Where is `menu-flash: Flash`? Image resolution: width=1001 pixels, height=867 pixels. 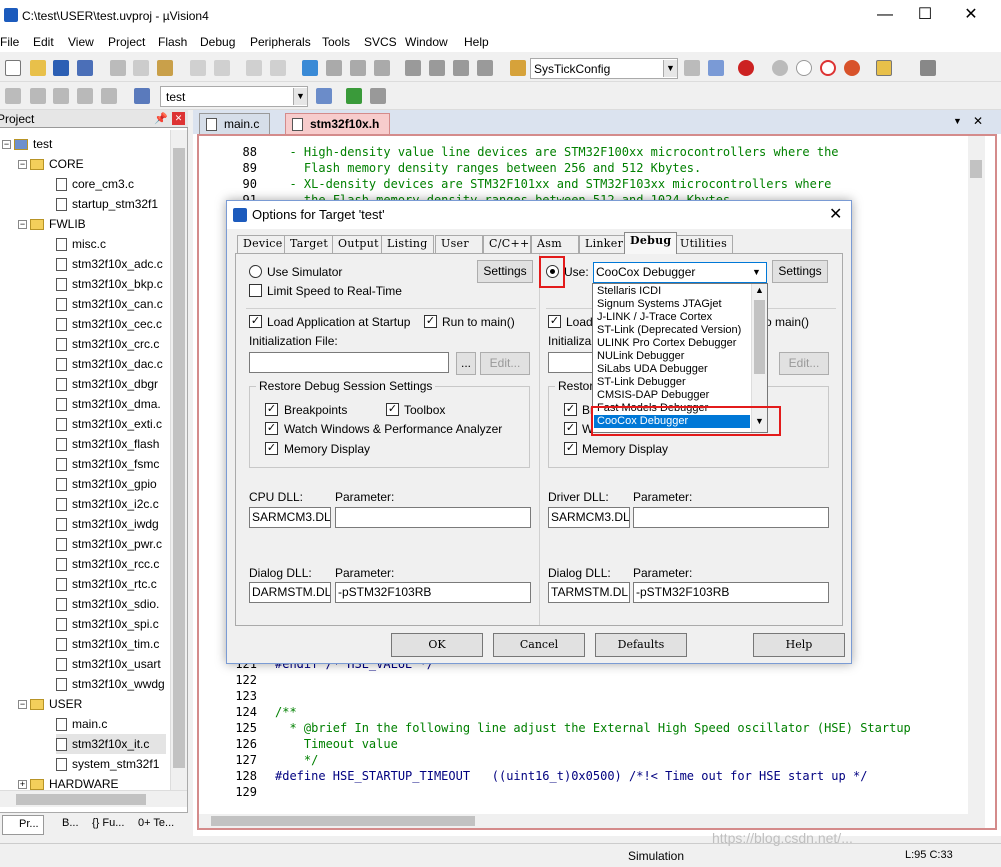
menu-flash: Flash is located at coordinates (172, 42).